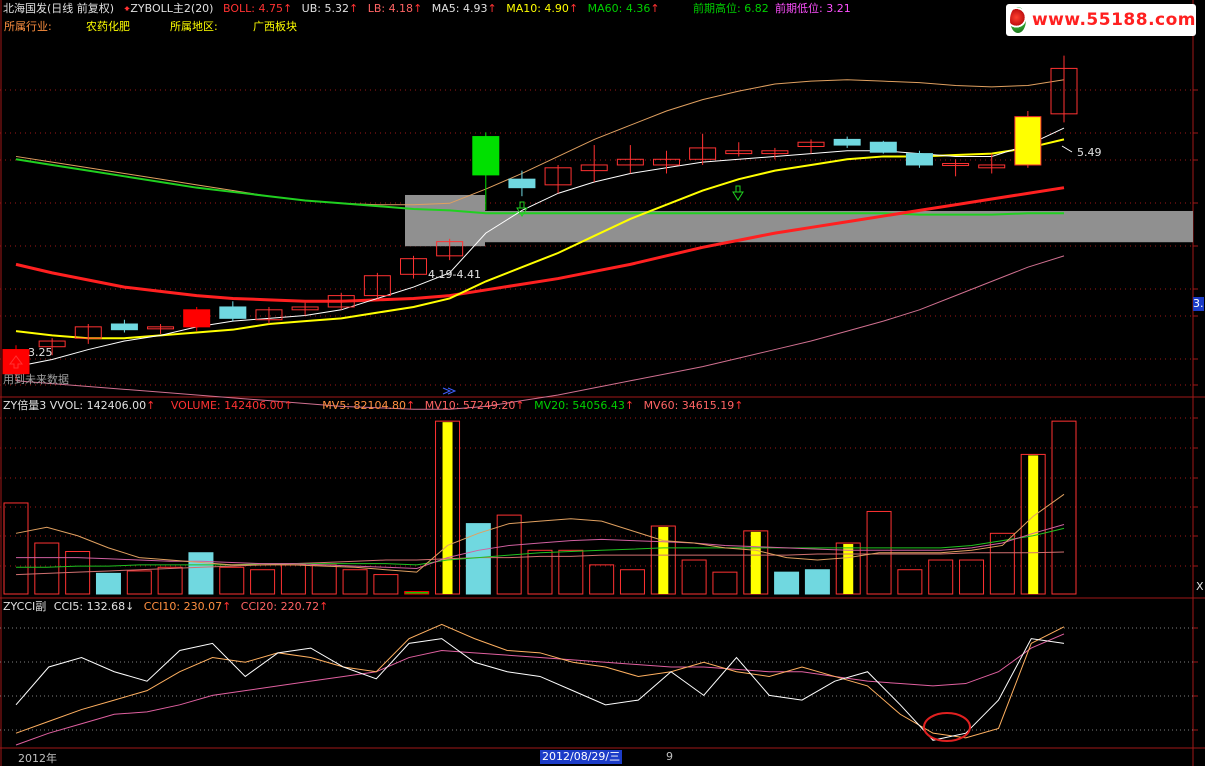 The height and width of the screenshot is (766, 1205). Describe the element at coordinates (130, 606) in the screenshot. I see `cci5-arrow-icon: ↓` at that location.